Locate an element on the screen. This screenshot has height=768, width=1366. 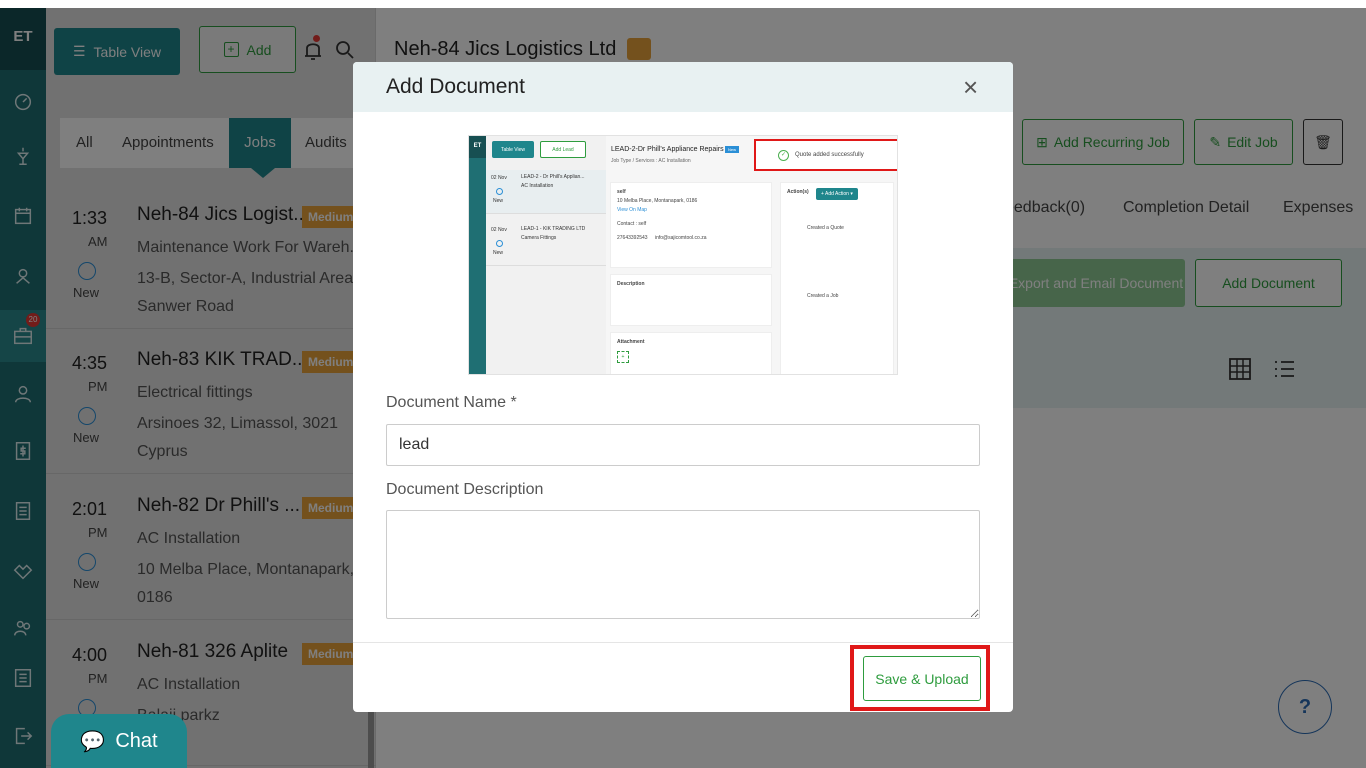
modal-title: Add Document is located at coordinates (455, 86).